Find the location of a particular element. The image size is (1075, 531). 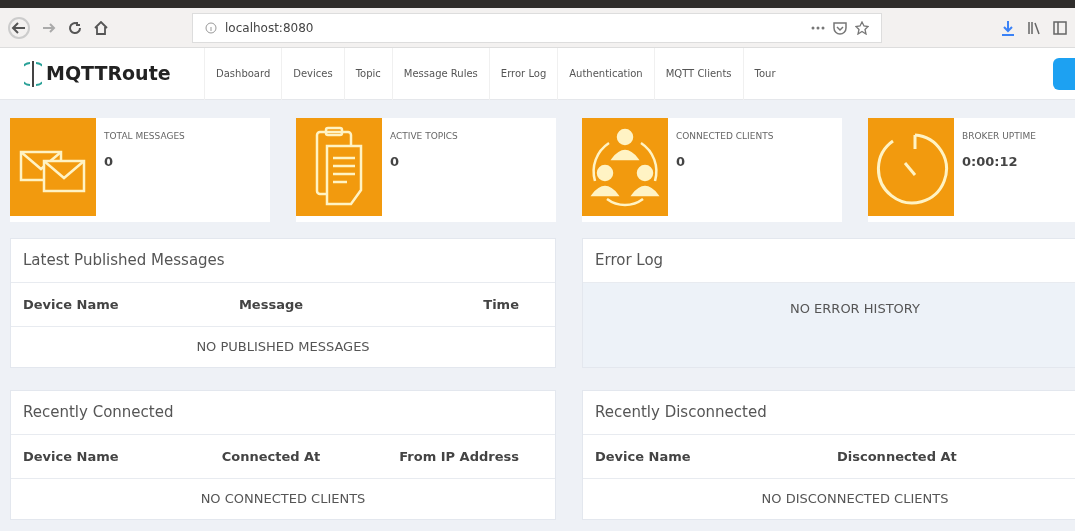

pocket-icon is located at coordinates (840, 27).